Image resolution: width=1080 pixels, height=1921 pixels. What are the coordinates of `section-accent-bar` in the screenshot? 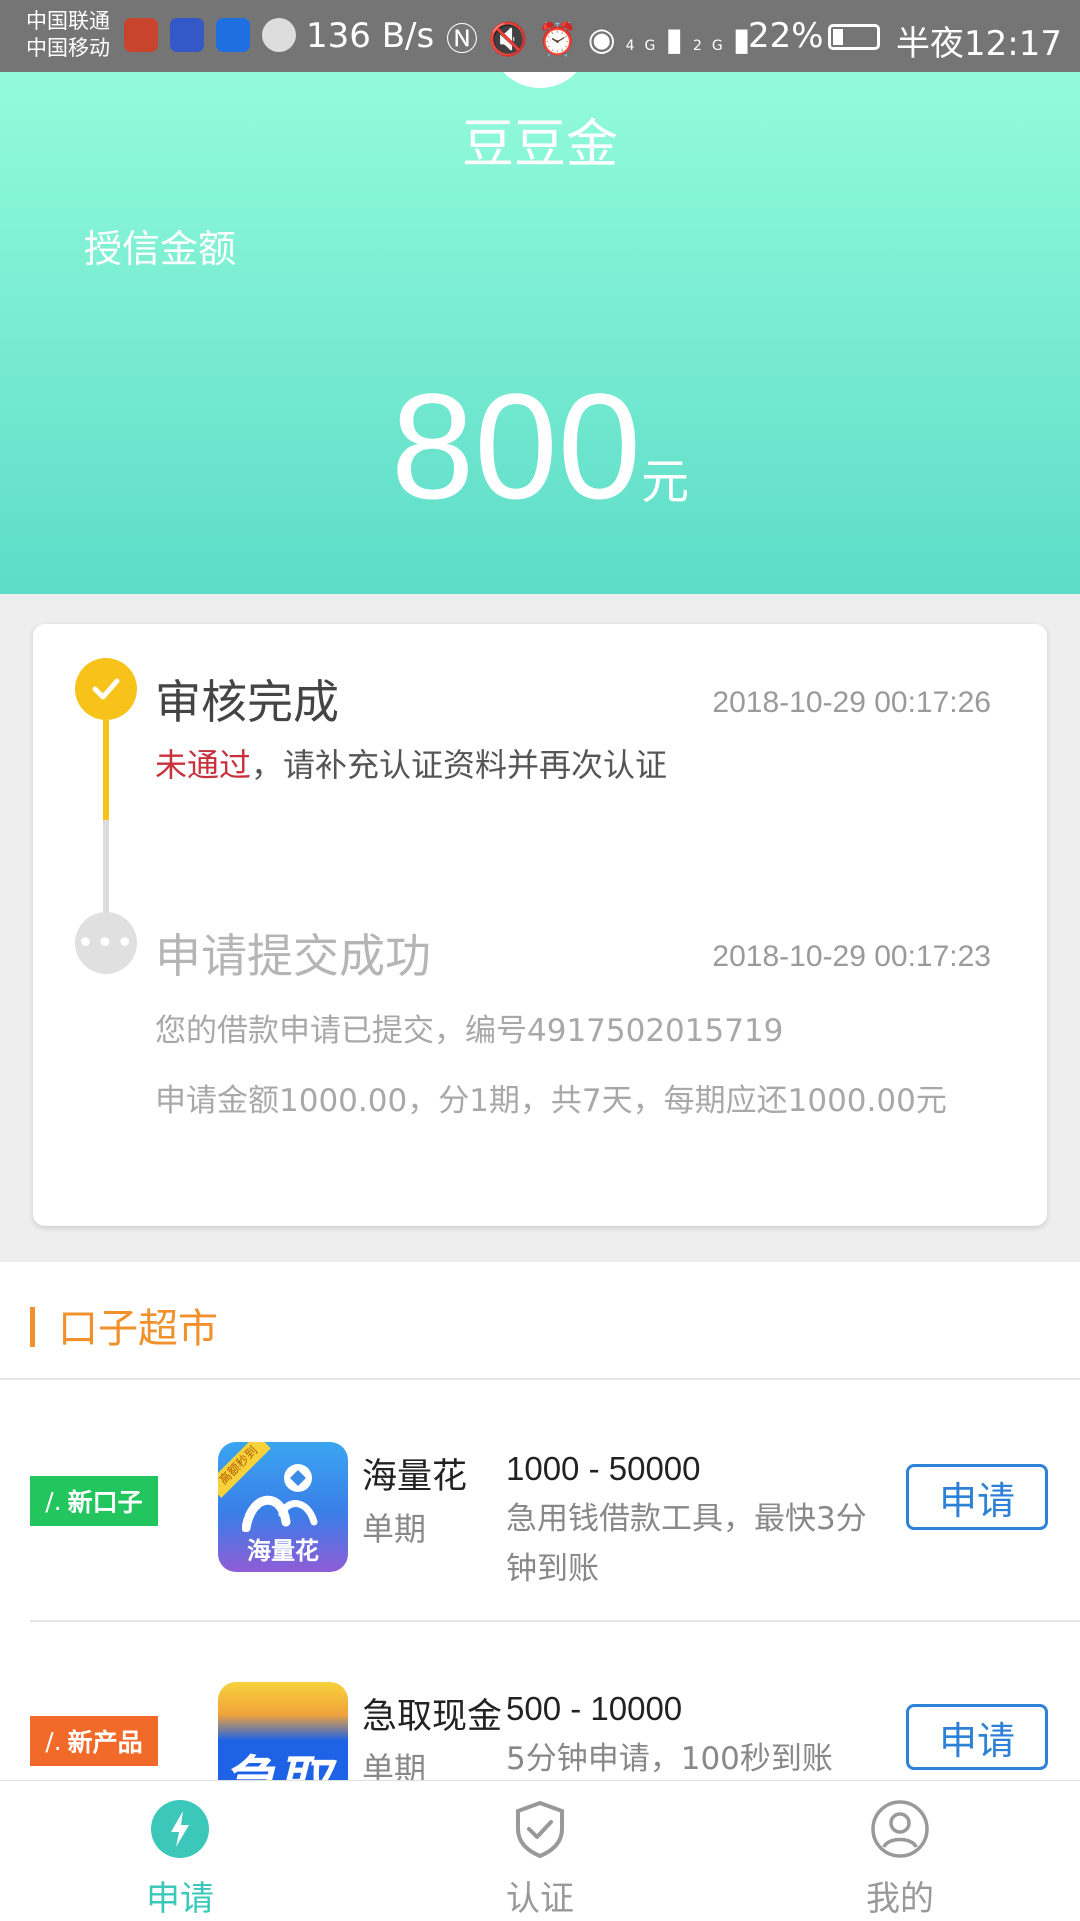 It's located at (32, 1327).